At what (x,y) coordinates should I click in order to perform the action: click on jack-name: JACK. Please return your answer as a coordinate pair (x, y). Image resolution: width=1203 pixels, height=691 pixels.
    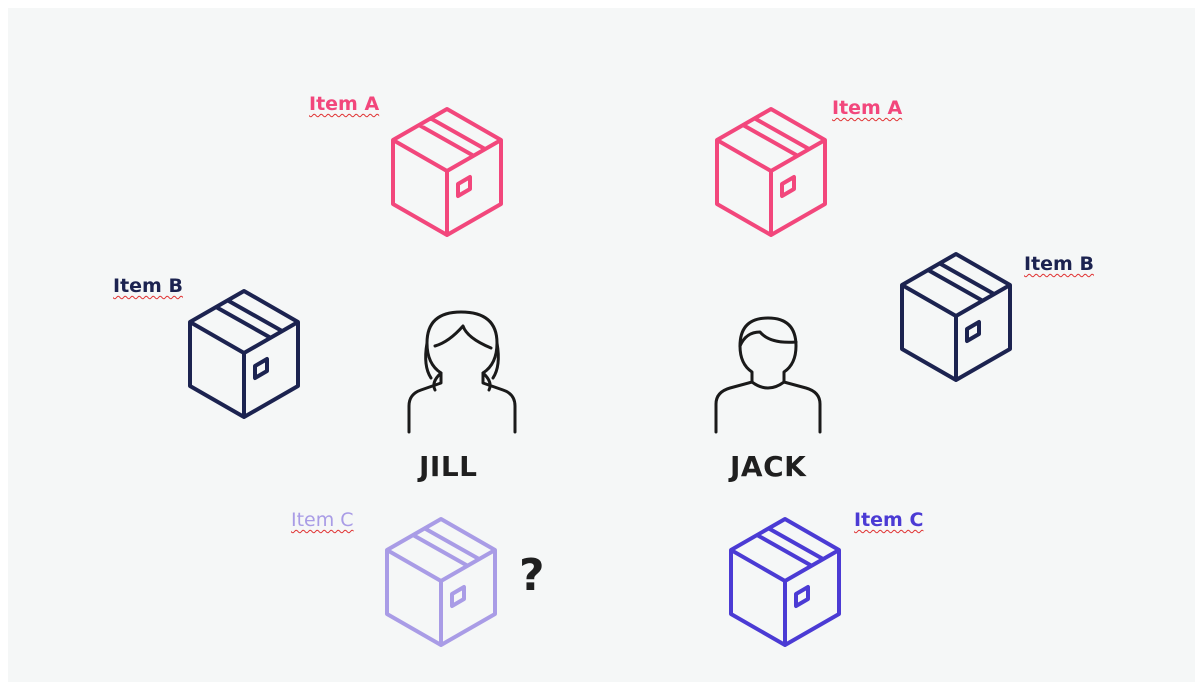
    Looking at the image, I should click on (768, 466).